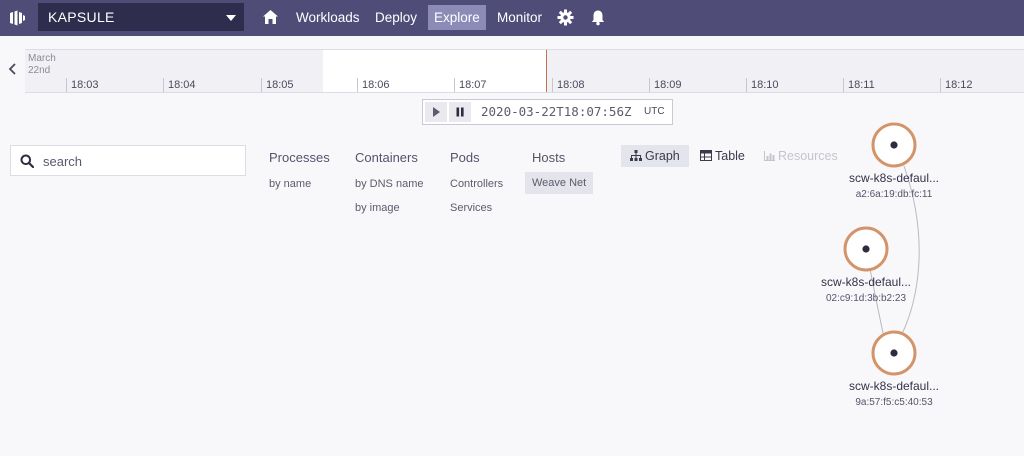 This screenshot has height=456, width=1024. Describe the element at coordinates (476, 184) in the screenshot. I see `topology-pods-controllers: Controllers` at that location.